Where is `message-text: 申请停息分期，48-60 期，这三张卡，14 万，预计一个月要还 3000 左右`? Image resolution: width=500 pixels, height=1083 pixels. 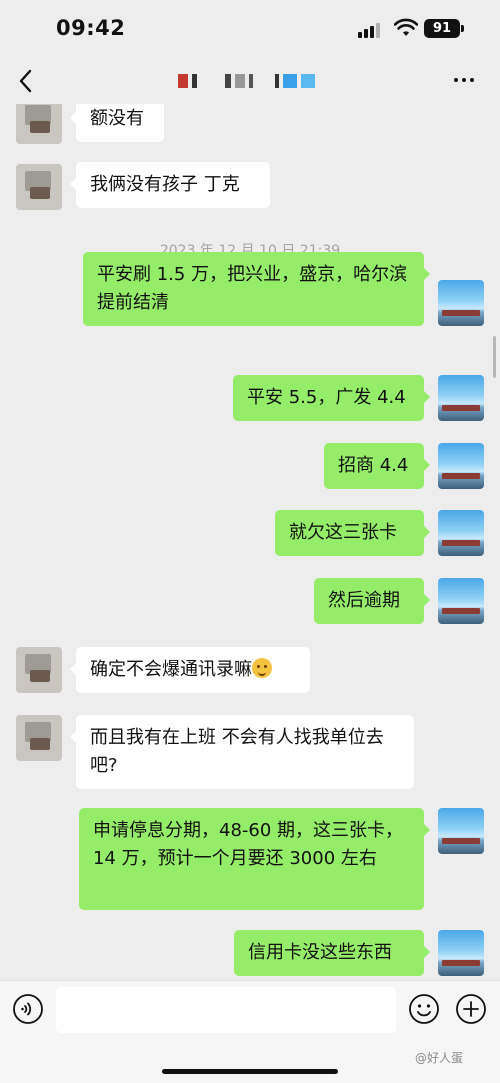
message-text: 申请停息分期，48-60 期，这三张卡，14 万，预计一个月要还 3000 左右 is located at coordinates (248, 844).